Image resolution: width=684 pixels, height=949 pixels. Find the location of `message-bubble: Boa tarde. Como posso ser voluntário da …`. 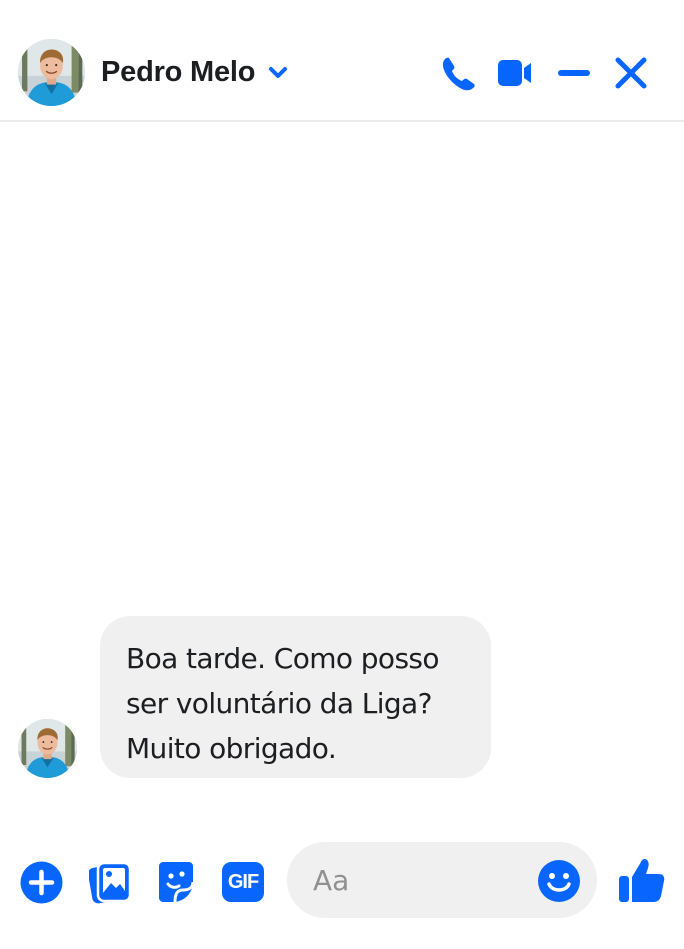

message-bubble: Boa tarde. Como posso ser voluntário da … is located at coordinates (295, 697).